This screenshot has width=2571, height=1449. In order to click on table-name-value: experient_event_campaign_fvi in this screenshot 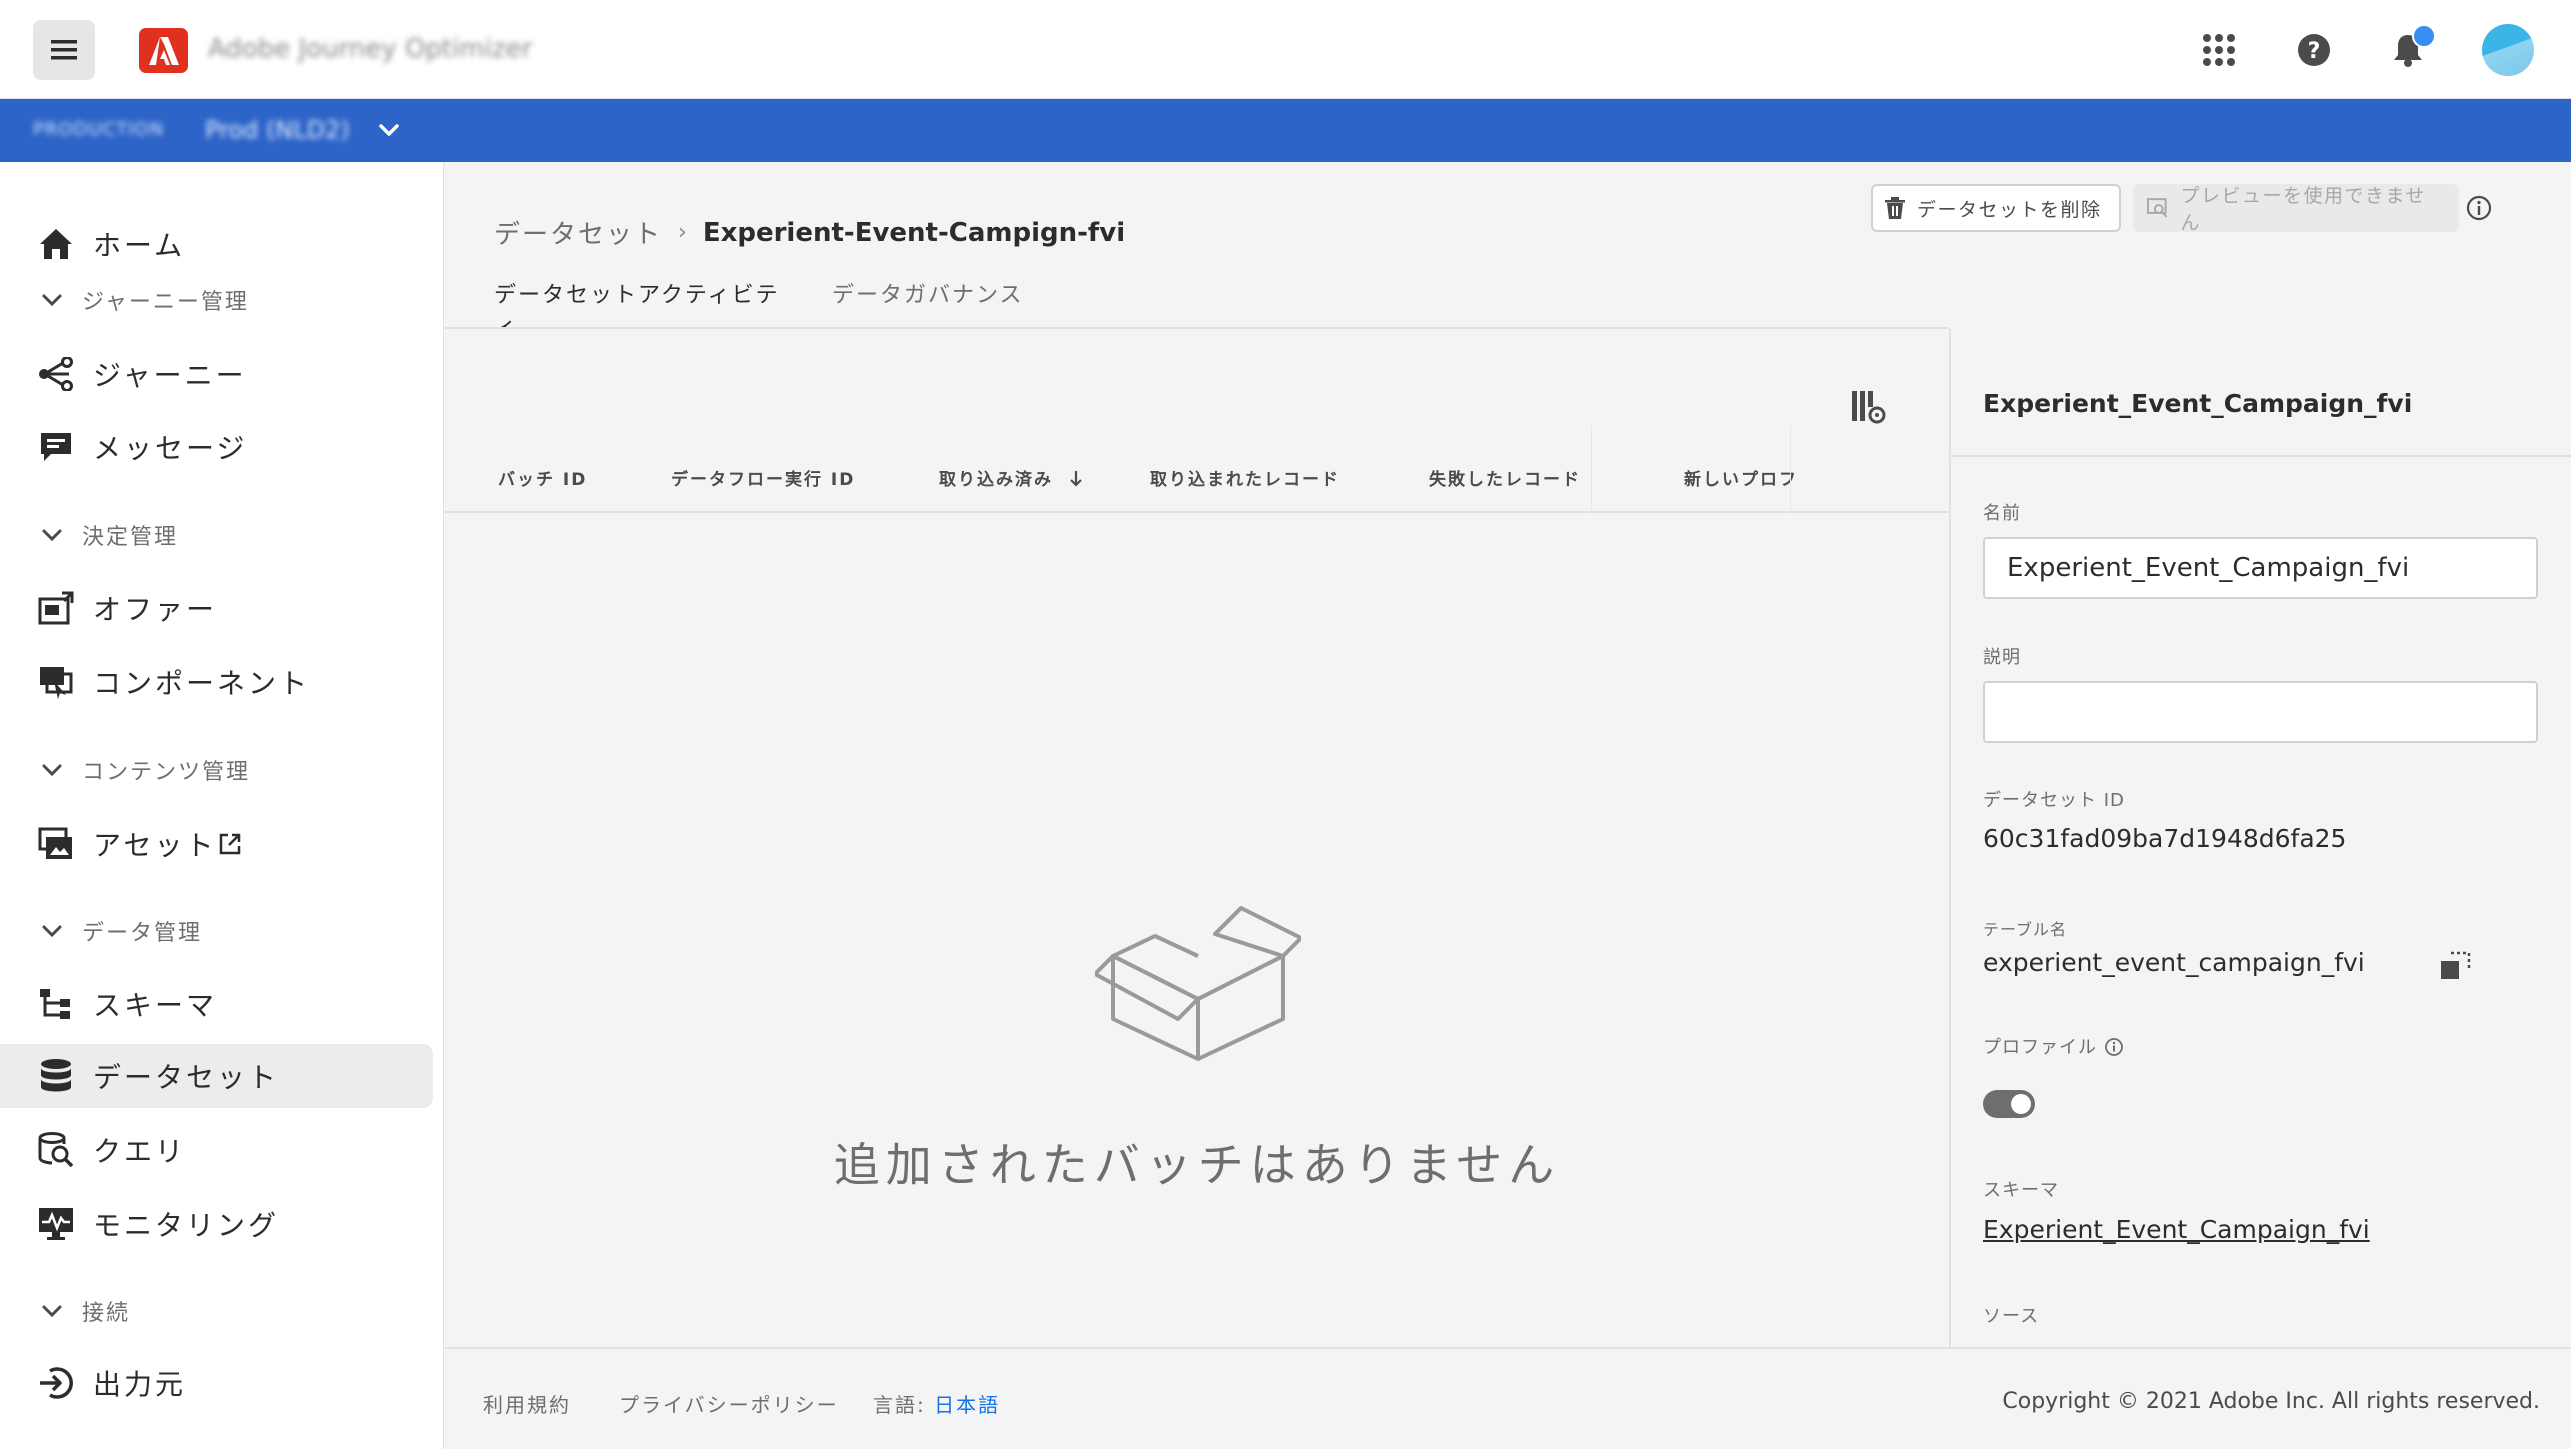, I will do `click(2174, 962)`.